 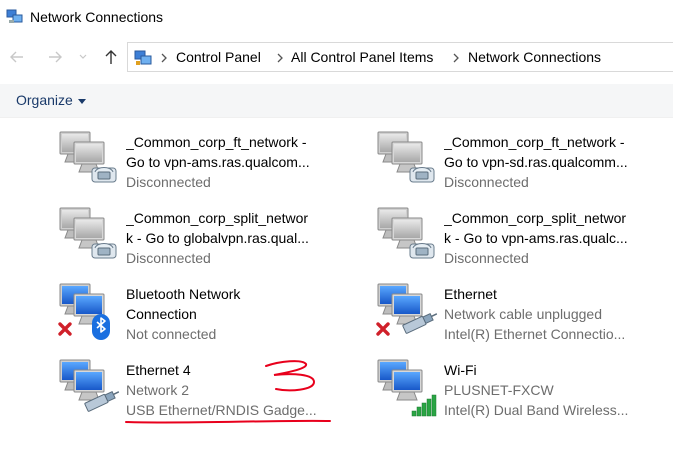 I want to click on connection-status: Network 2, so click(x=158, y=390).